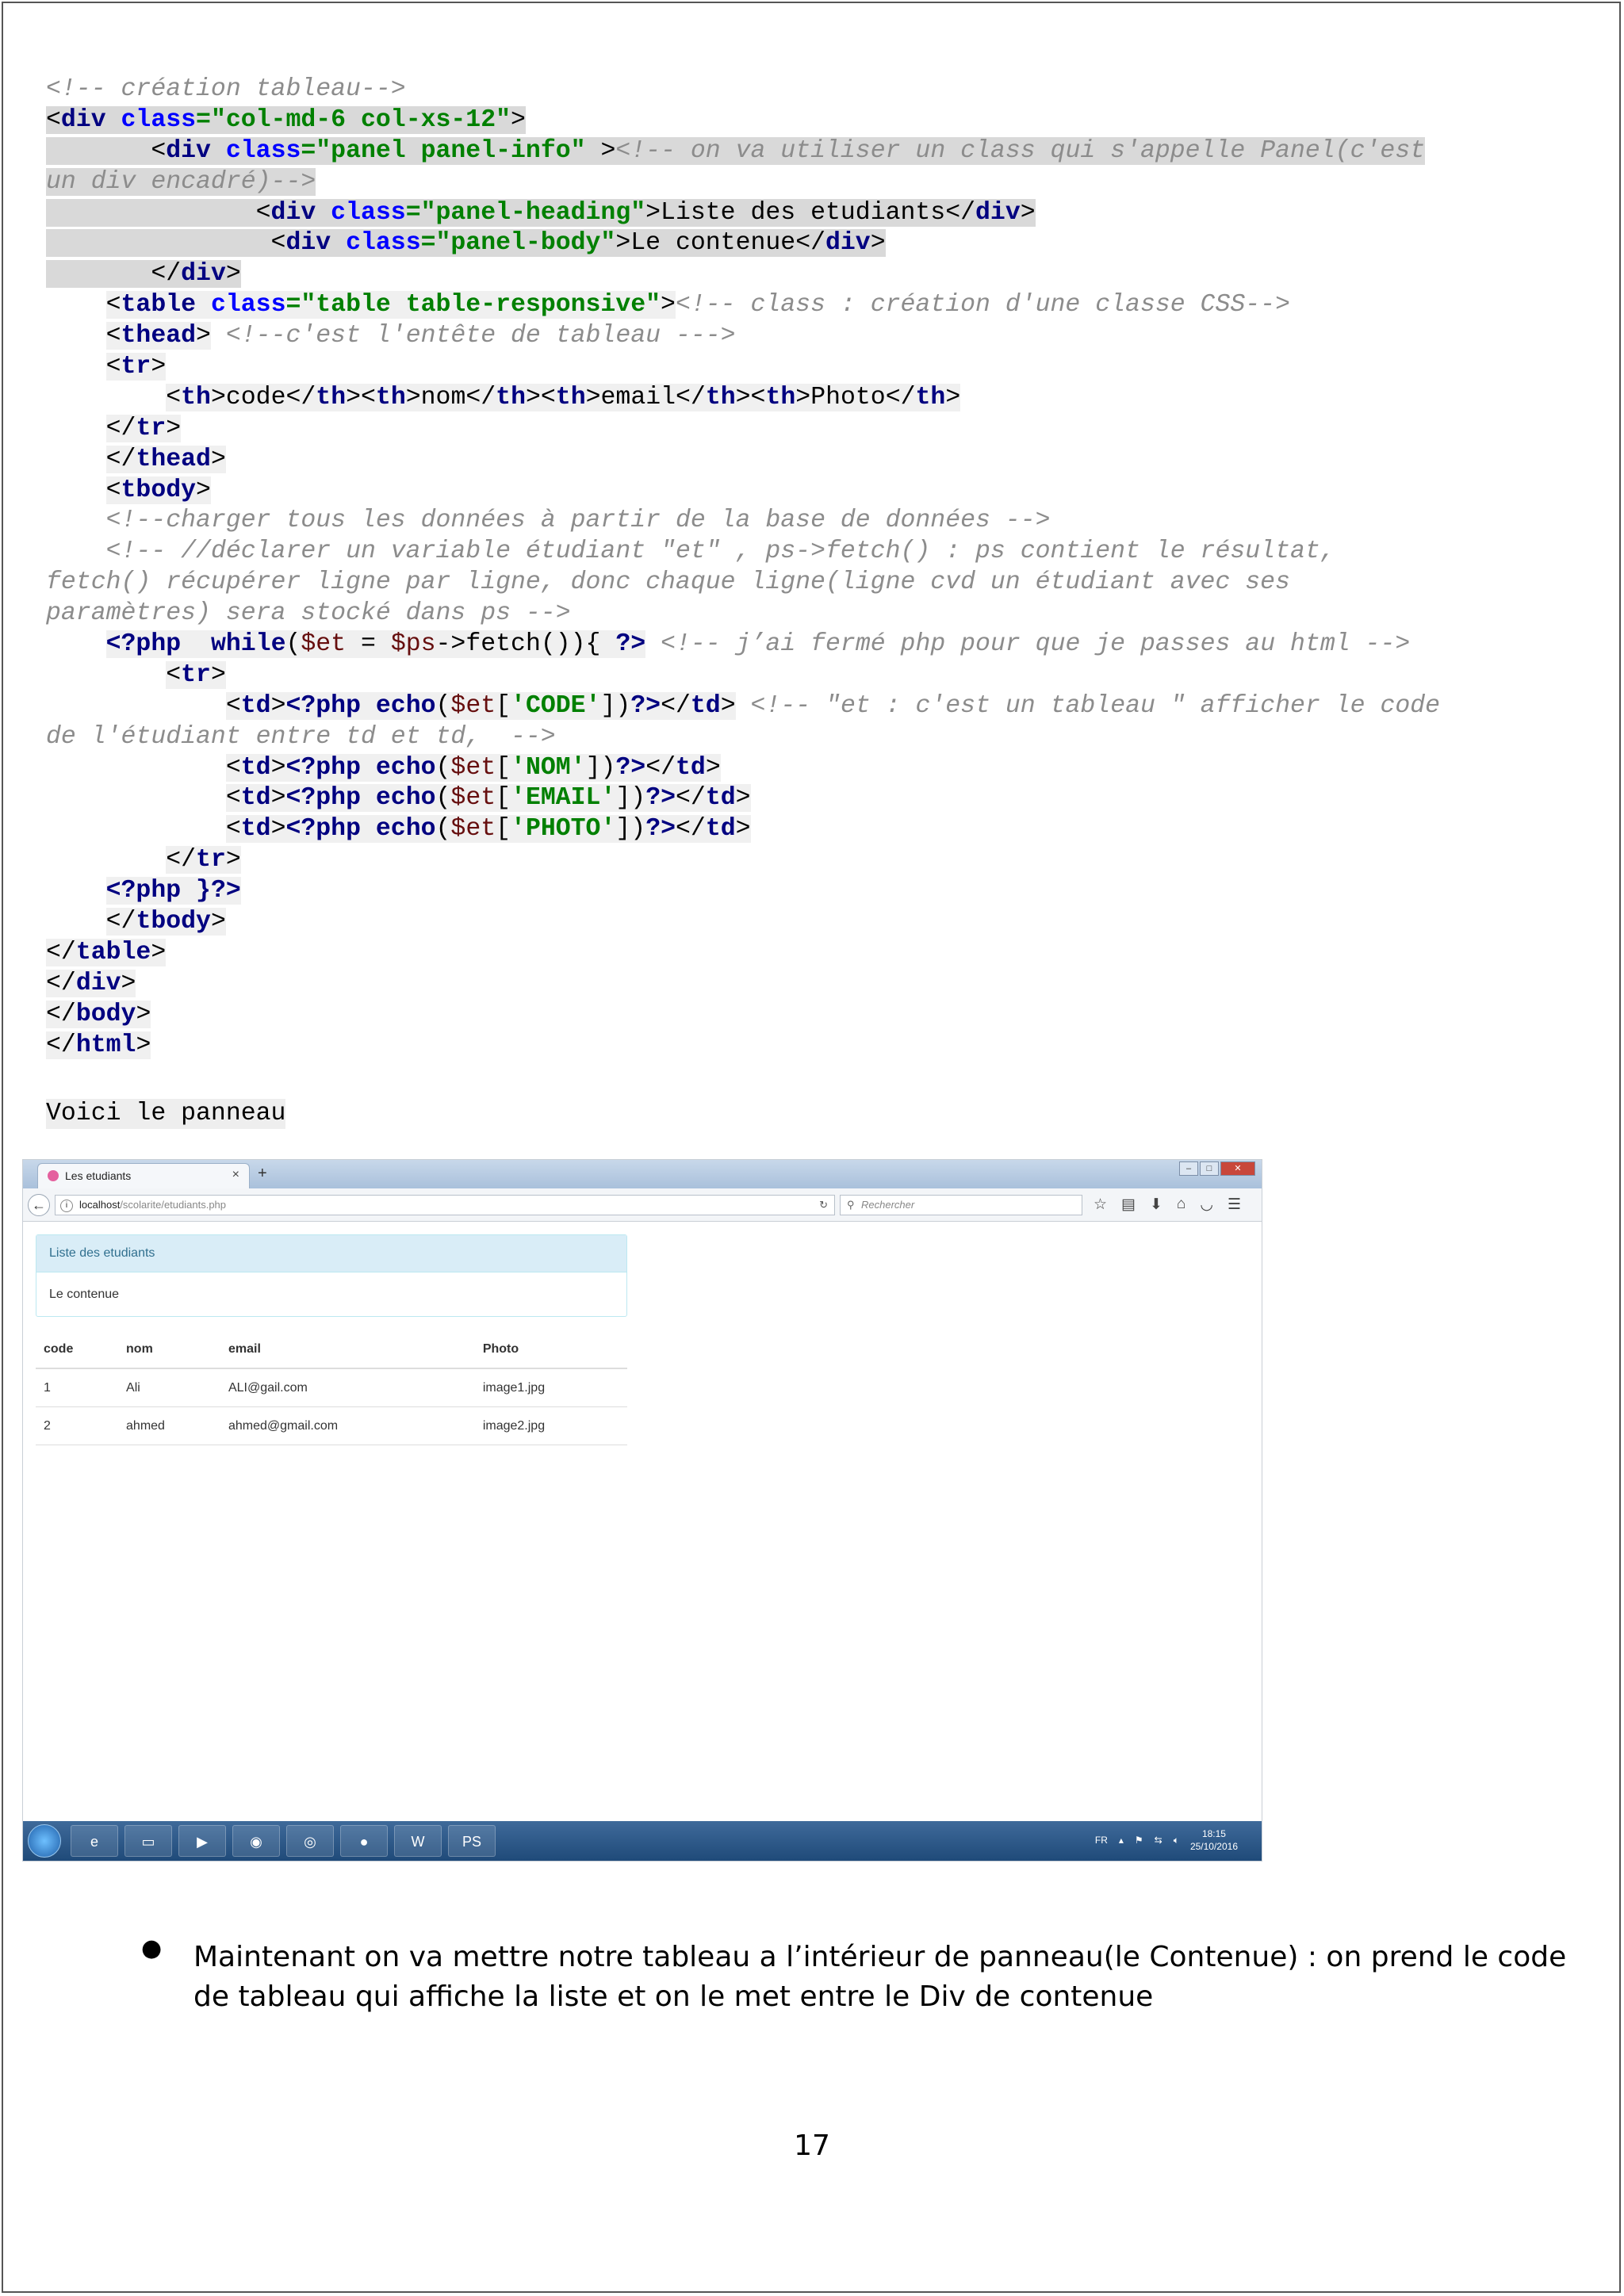 This screenshot has width=1624, height=2296. Describe the element at coordinates (405, 829) in the screenshot. I see `code-keyword: echo` at that location.